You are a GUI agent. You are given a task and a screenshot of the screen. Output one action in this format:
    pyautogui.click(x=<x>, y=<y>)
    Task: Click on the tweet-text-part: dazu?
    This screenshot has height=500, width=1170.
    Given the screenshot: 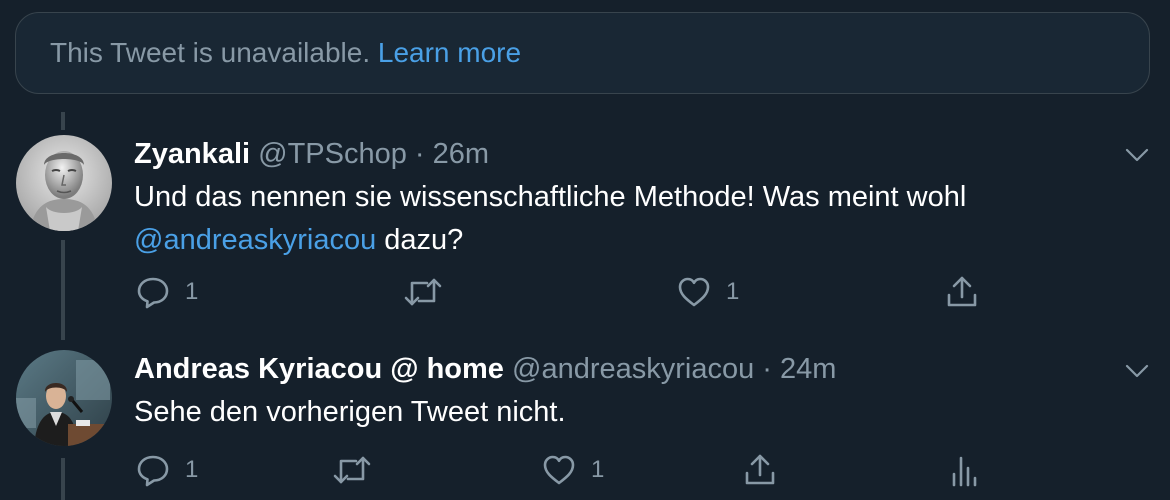 What is the action you would take?
    pyautogui.click(x=419, y=240)
    